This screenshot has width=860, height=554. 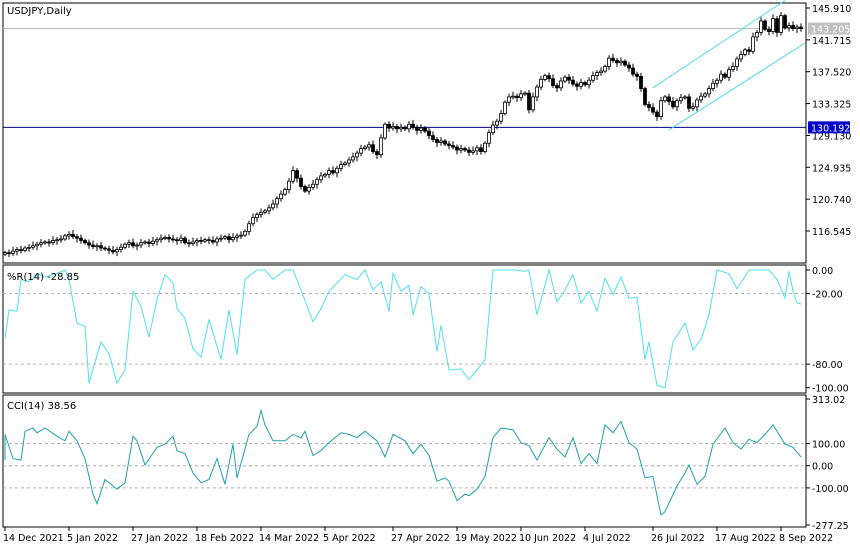 I want to click on time-tick-label: 4 Jul 2022, so click(x=607, y=538).